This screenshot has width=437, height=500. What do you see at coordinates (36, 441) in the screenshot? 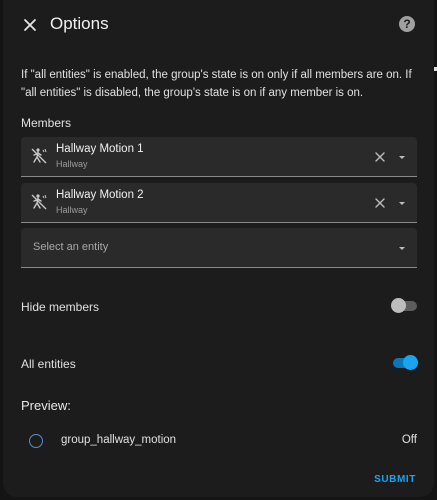
I see `state-circle-icon` at bounding box center [36, 441].